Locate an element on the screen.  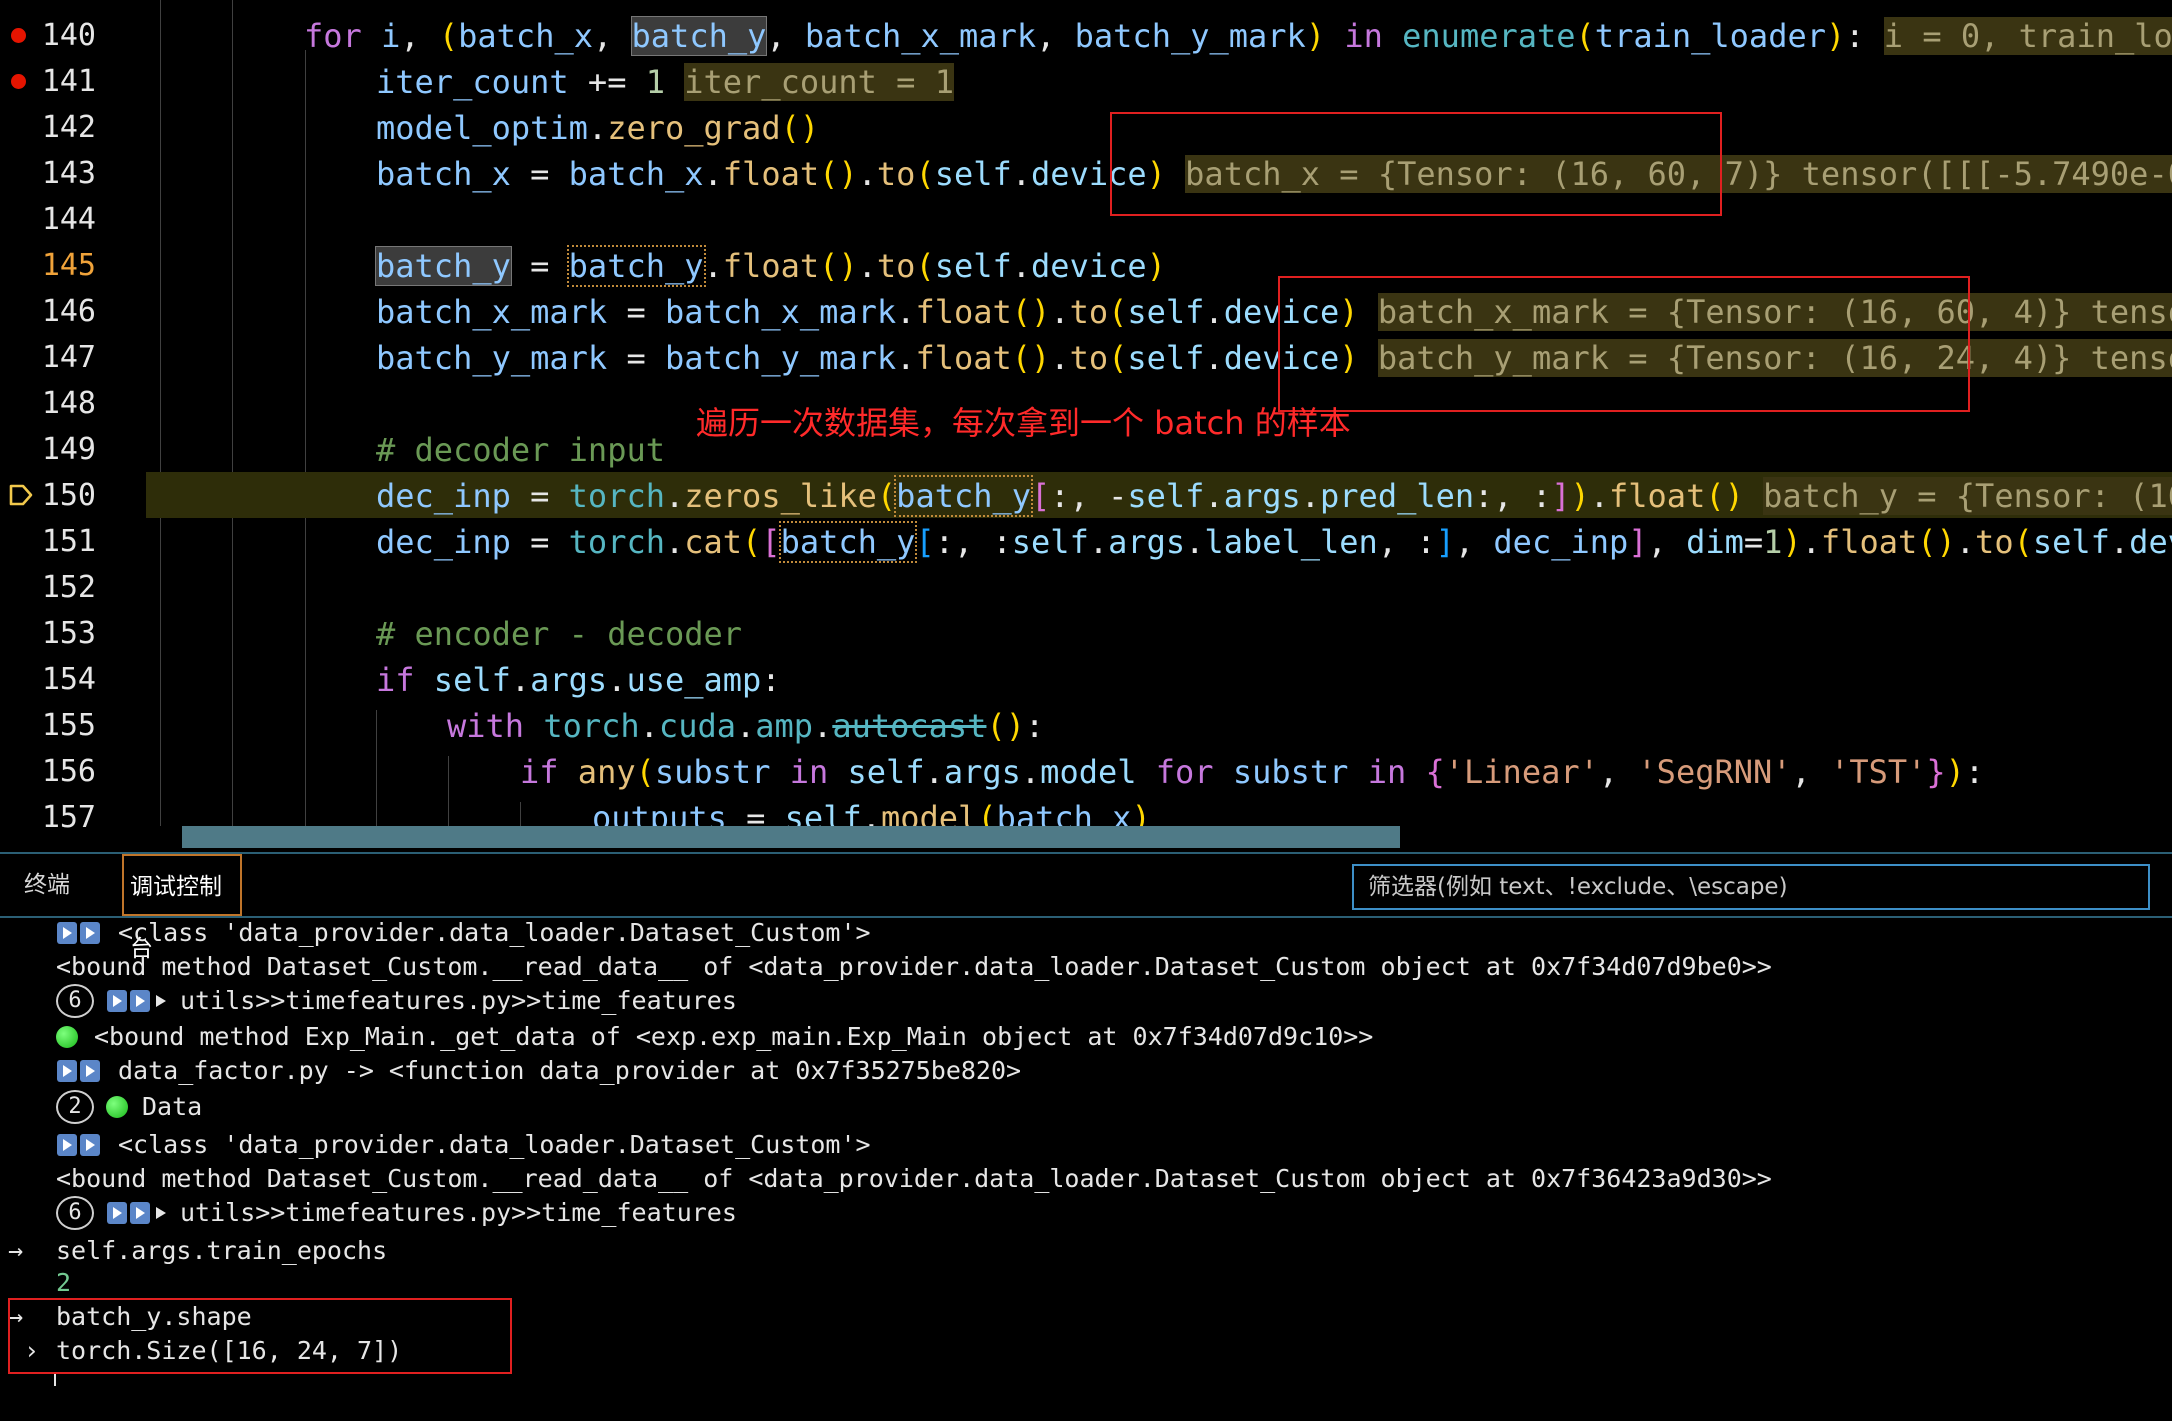
line-number: 146 is located at coordinates (68, 311).